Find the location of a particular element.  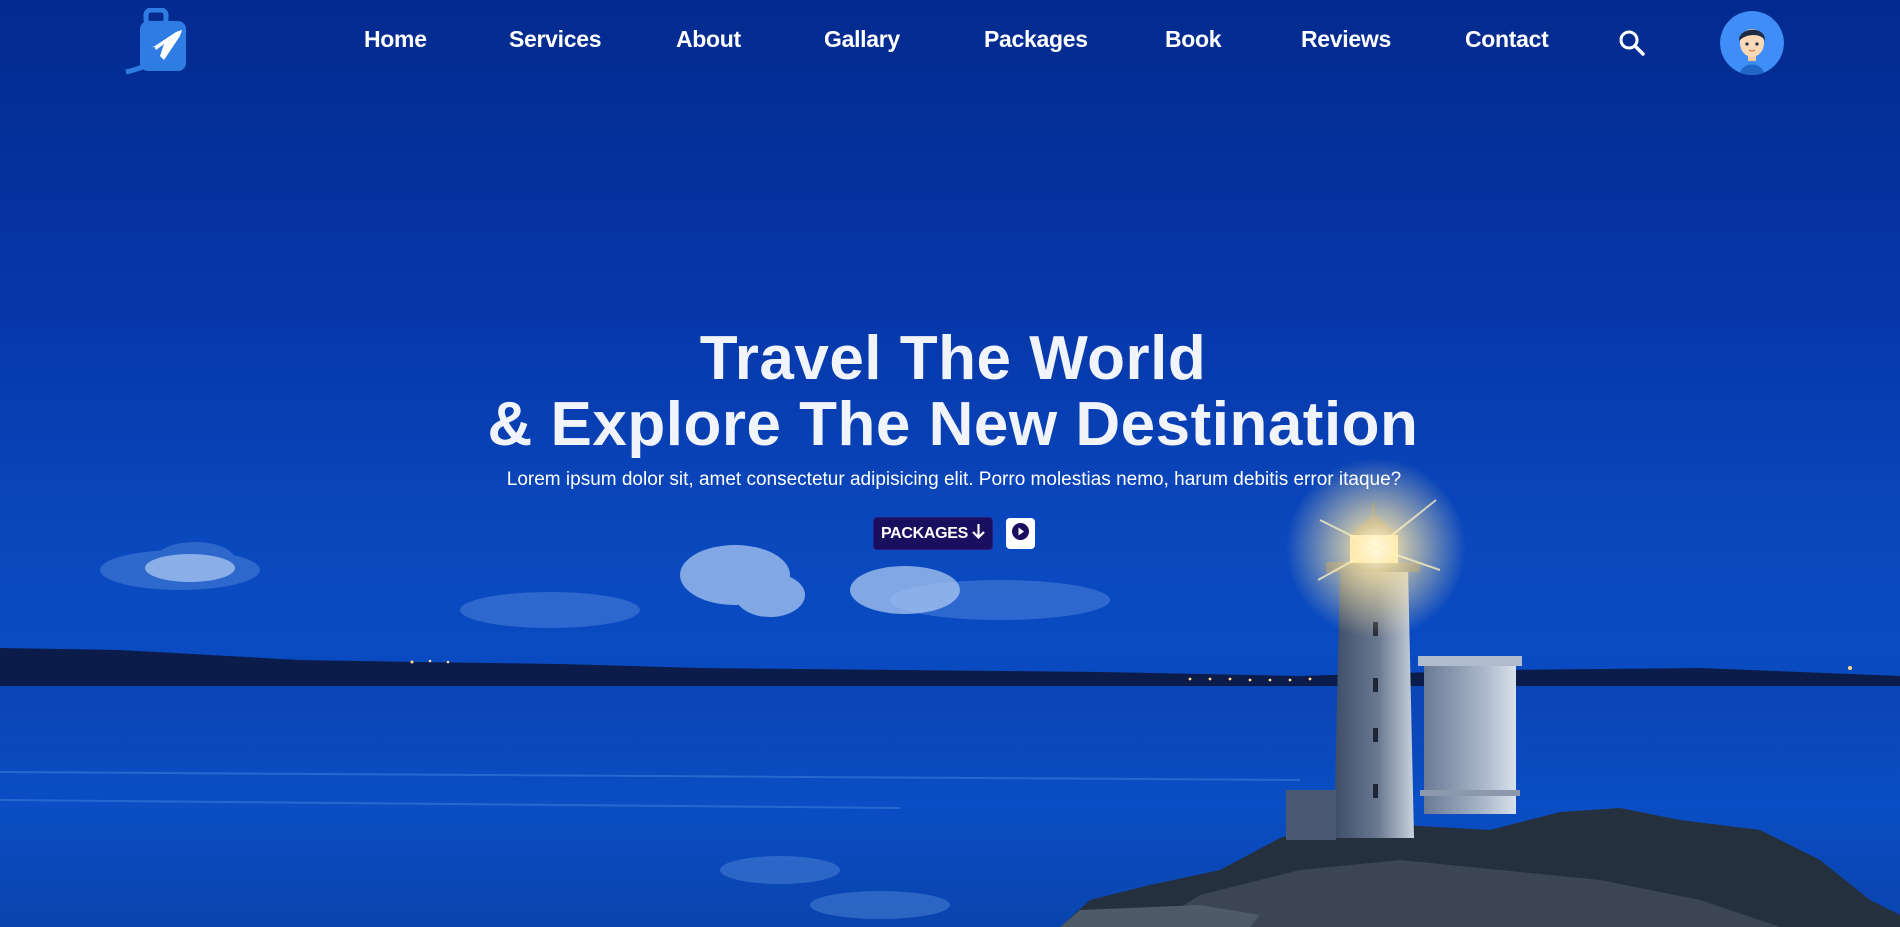

play-circle-icon is located at coordinates (1020, 533).